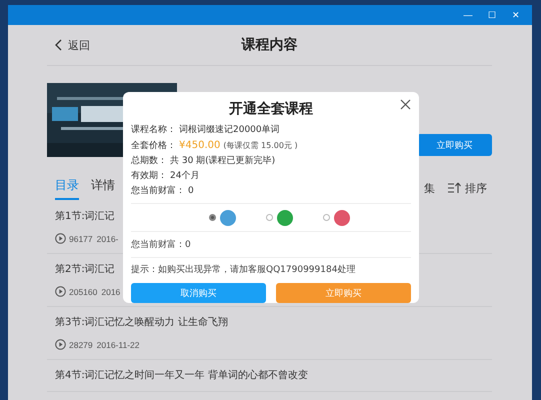  What do you see at coordinates (454, 188) in the screenshot?
I see `sort-icon` at bounding box center [454, 188].